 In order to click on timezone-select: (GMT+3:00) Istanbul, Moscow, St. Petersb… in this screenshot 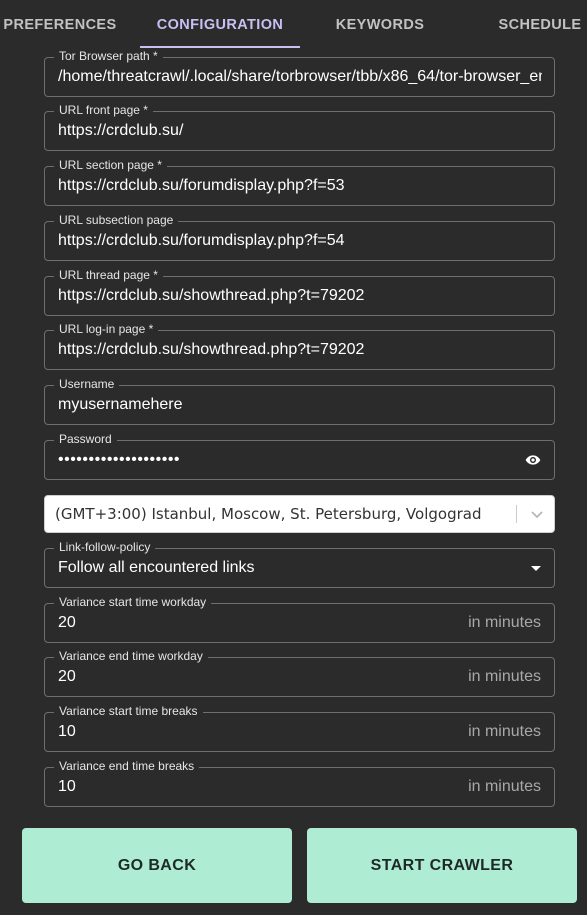, I will do `click(299, 514)`.